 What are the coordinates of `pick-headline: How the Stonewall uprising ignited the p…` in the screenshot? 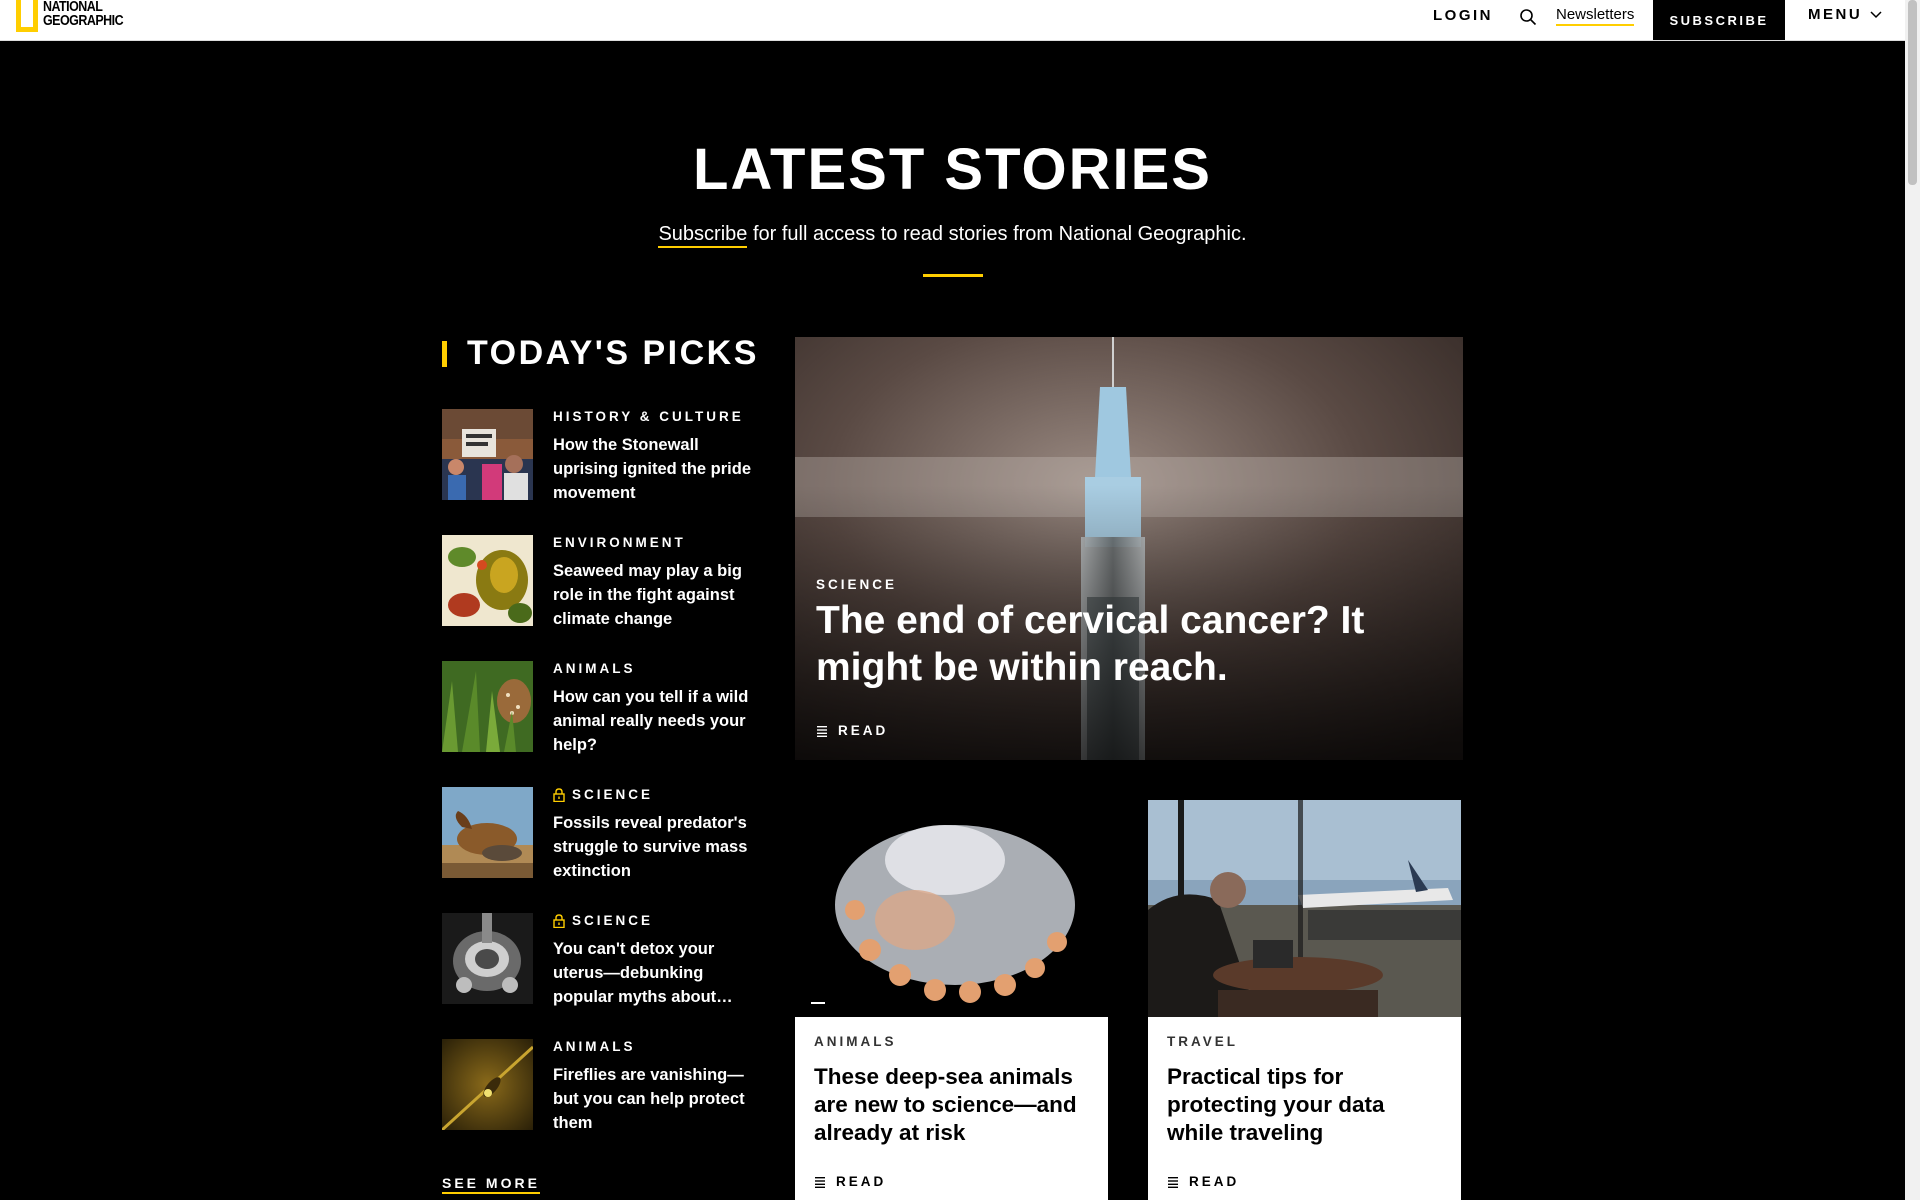 It's located at (653, 469).